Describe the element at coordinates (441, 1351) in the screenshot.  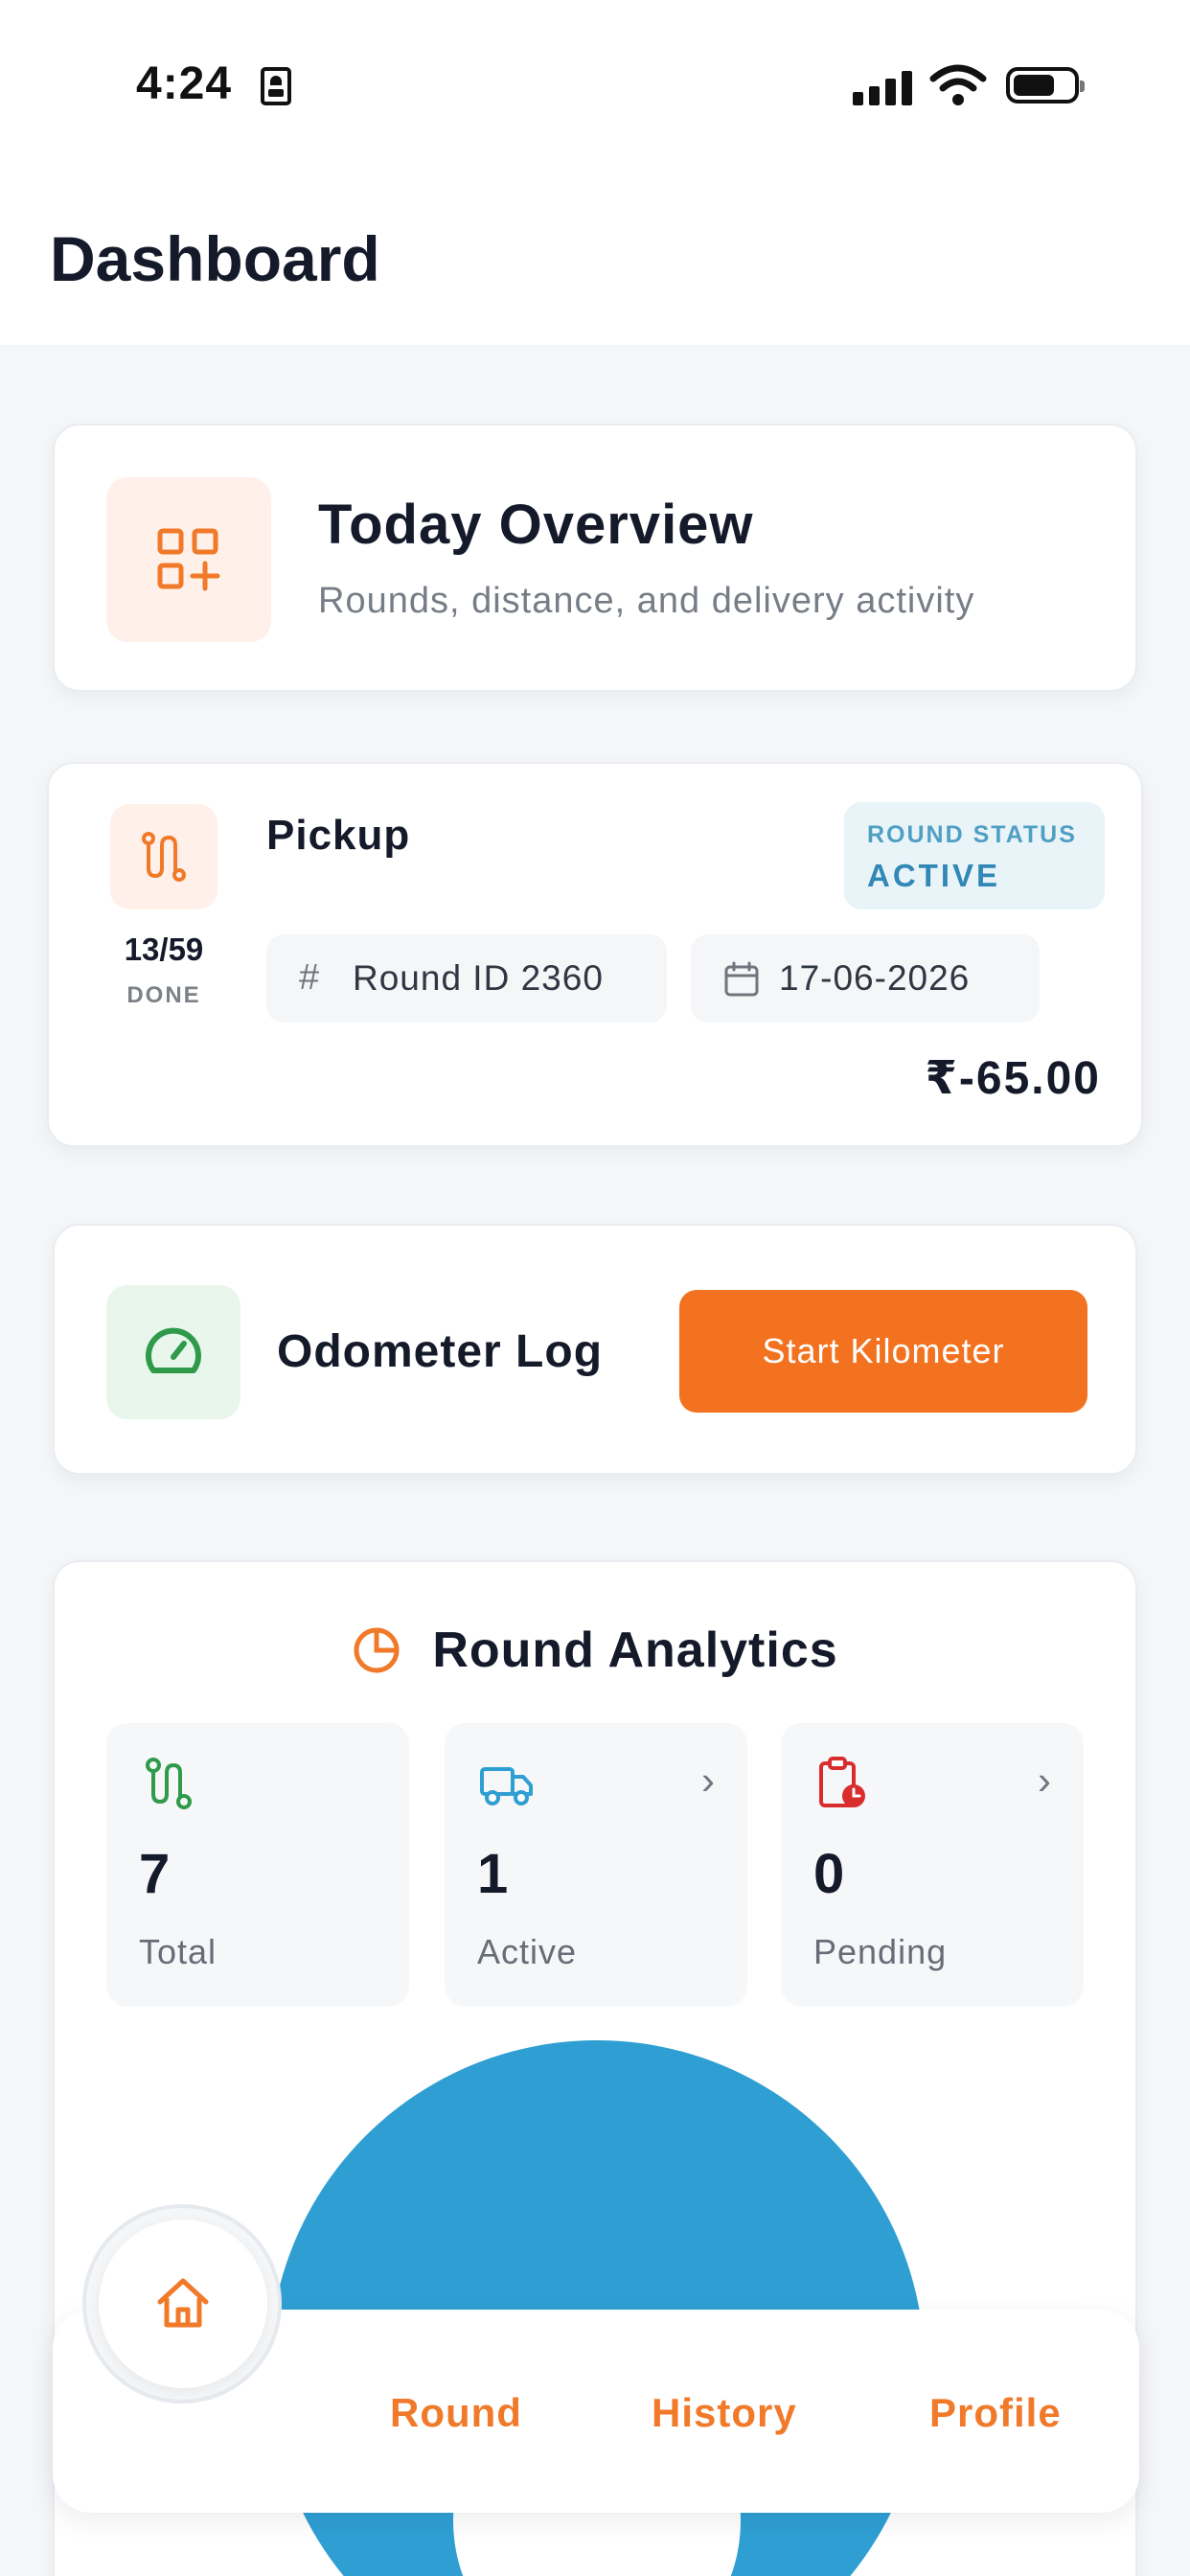
I see `odometer-title: Odometer Log` at that location.